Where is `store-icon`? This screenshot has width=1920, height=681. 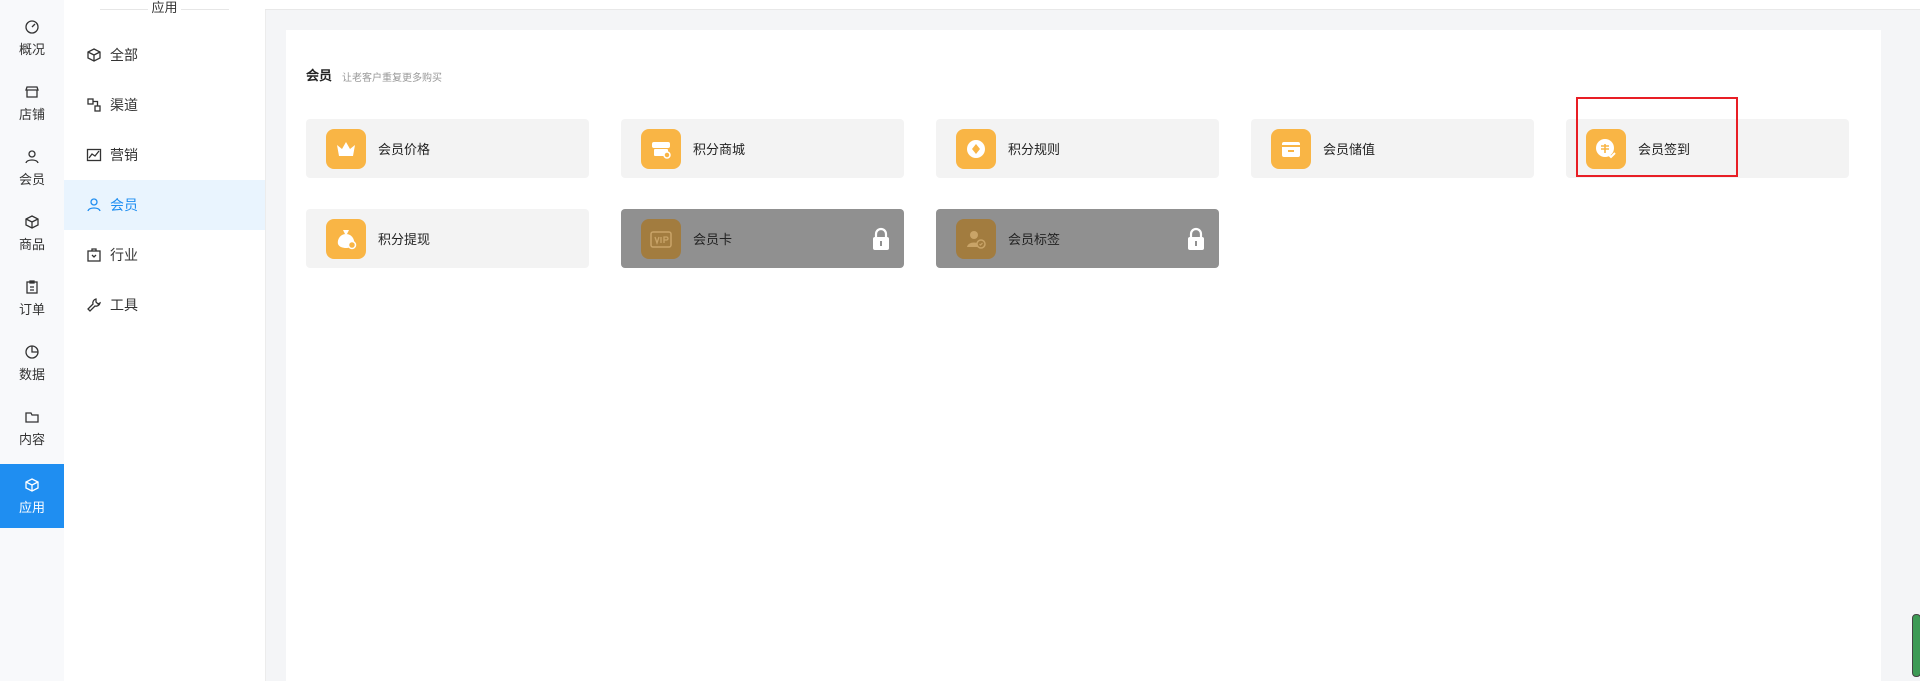
store-icon is located at coordinates (32, 91).